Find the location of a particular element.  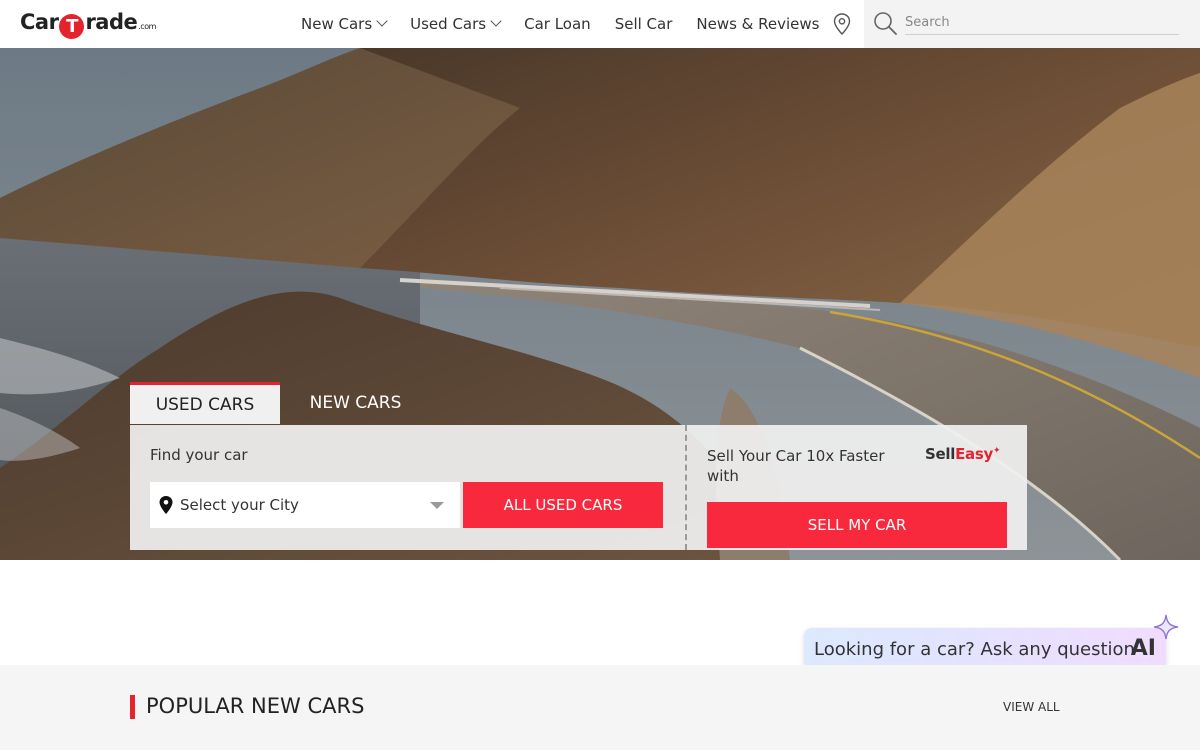

nav-item-car-loan: Car Loan is located at coordinates (557, 24).